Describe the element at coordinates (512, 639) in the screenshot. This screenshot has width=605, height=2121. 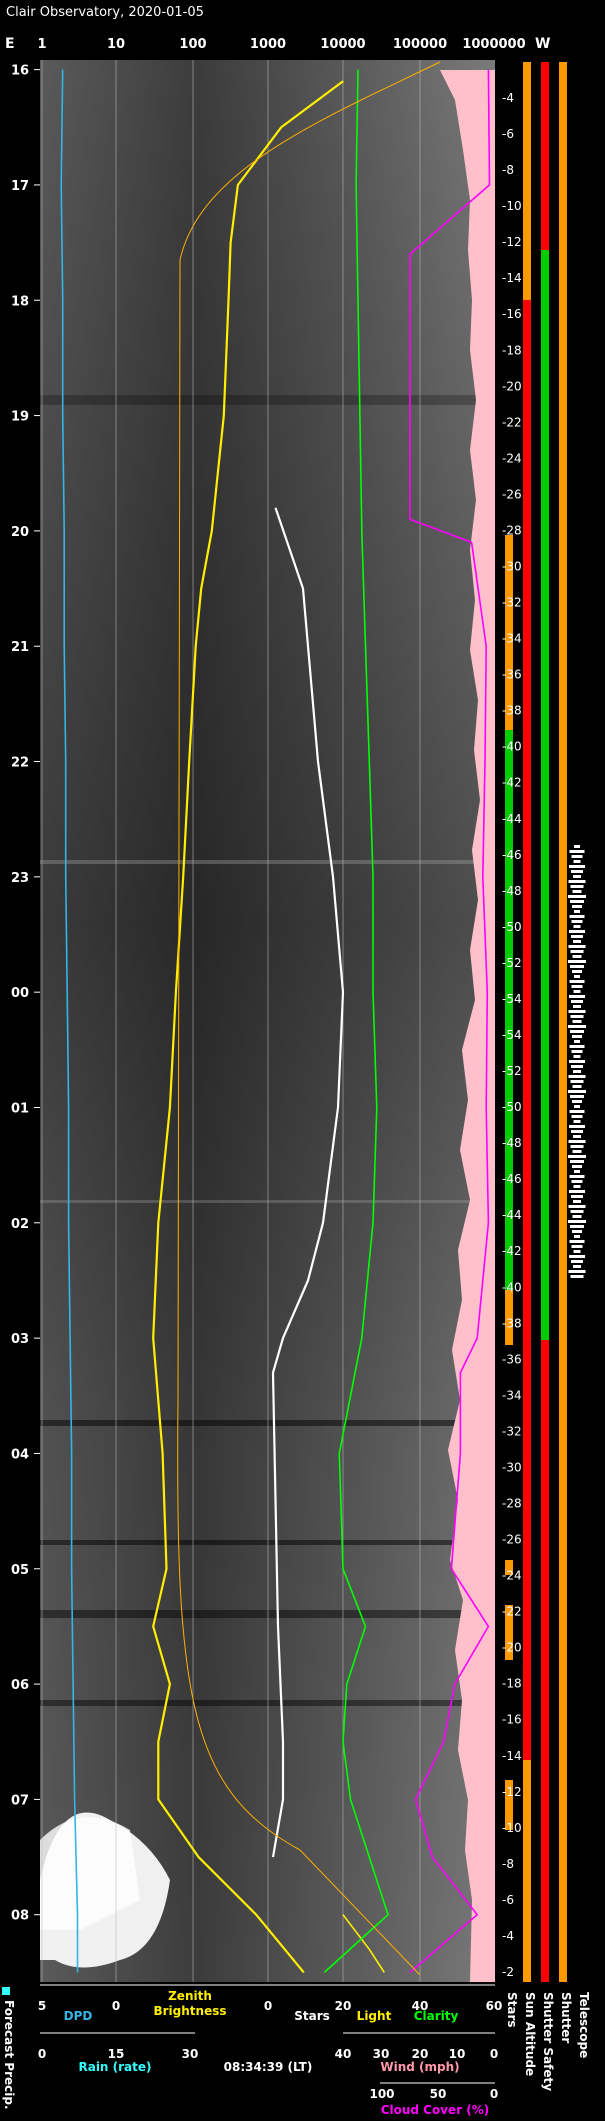
I see `sun-altitude-label: -34` at that location.